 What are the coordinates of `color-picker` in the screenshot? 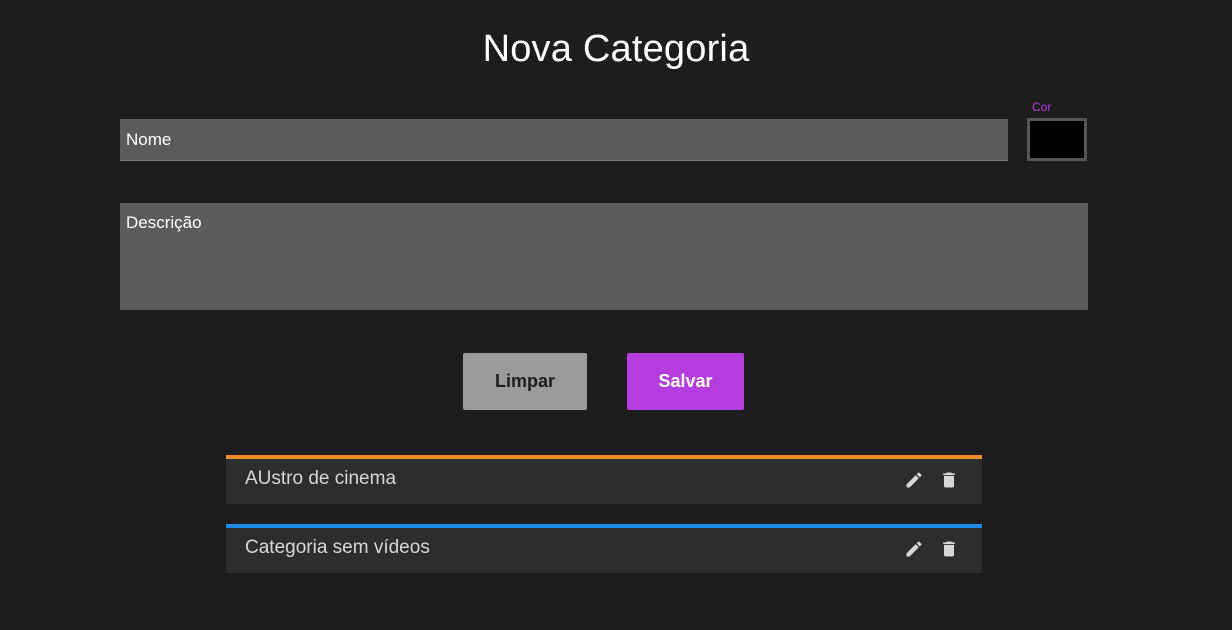 It's located at (1057, 139).